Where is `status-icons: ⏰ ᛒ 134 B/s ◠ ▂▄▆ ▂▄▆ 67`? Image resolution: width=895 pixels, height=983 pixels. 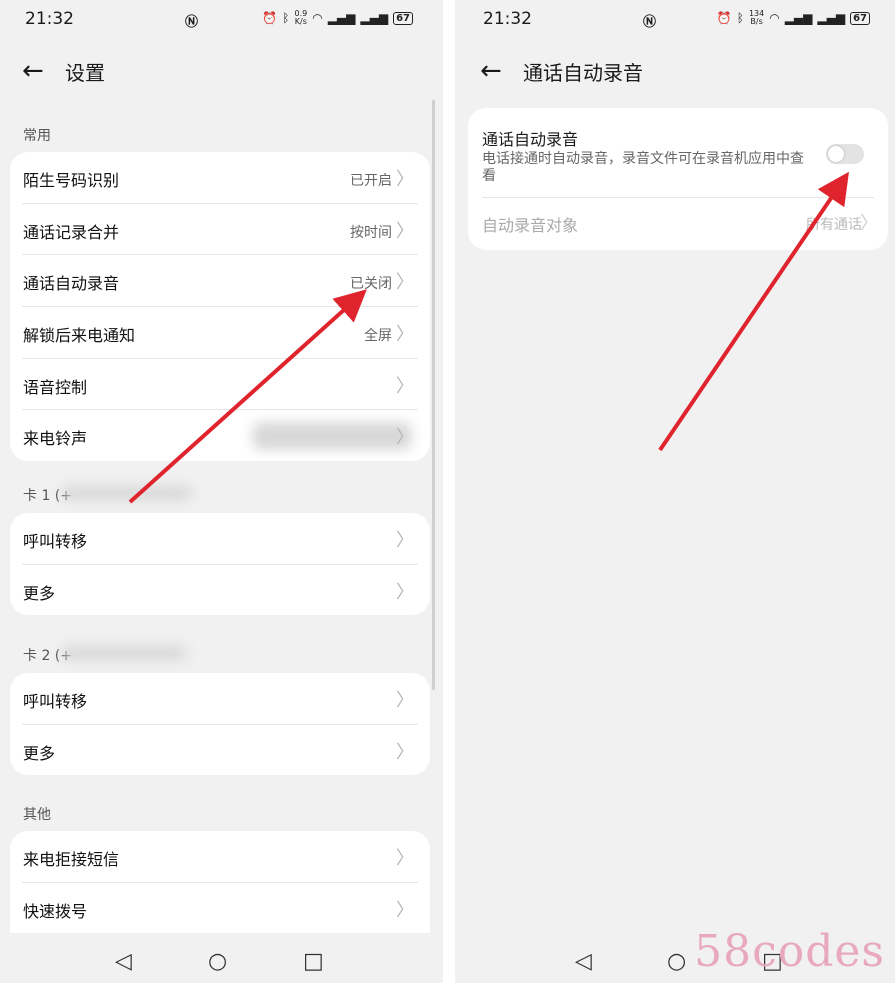
status-icons: ⏰ ᛒ 134 B/s ◠ ▂▄▆ ▂▄▆ 67 is located at coordinates (793, 18).